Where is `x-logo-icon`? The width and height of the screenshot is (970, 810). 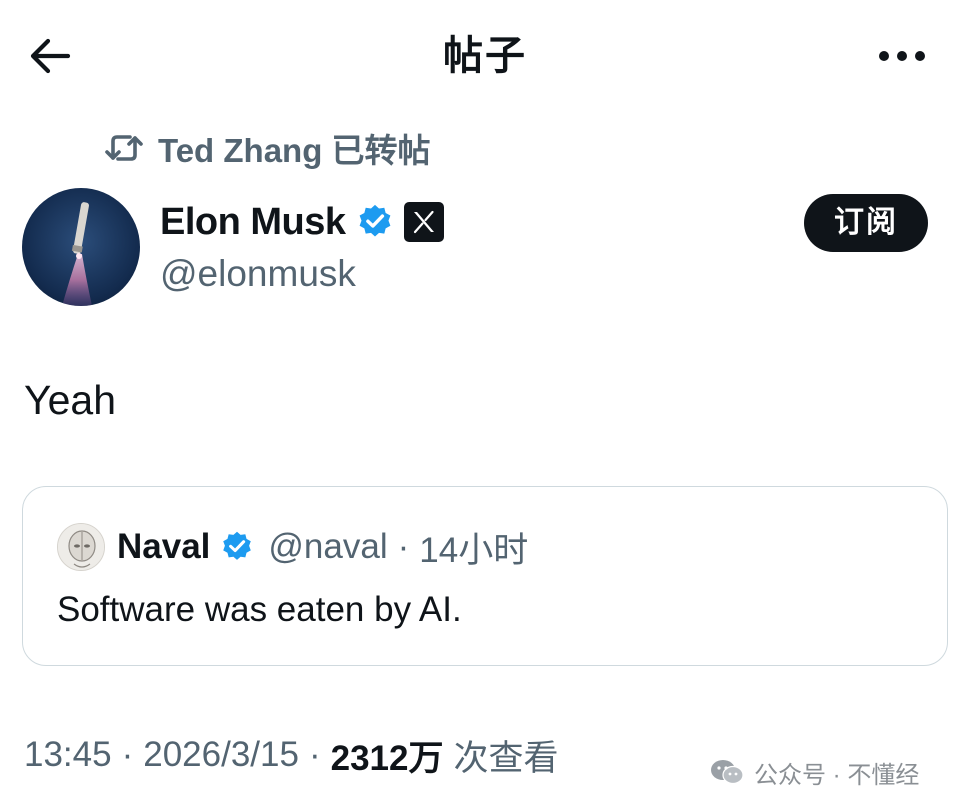 x-logo-icon is located at coordinates (423, 222).